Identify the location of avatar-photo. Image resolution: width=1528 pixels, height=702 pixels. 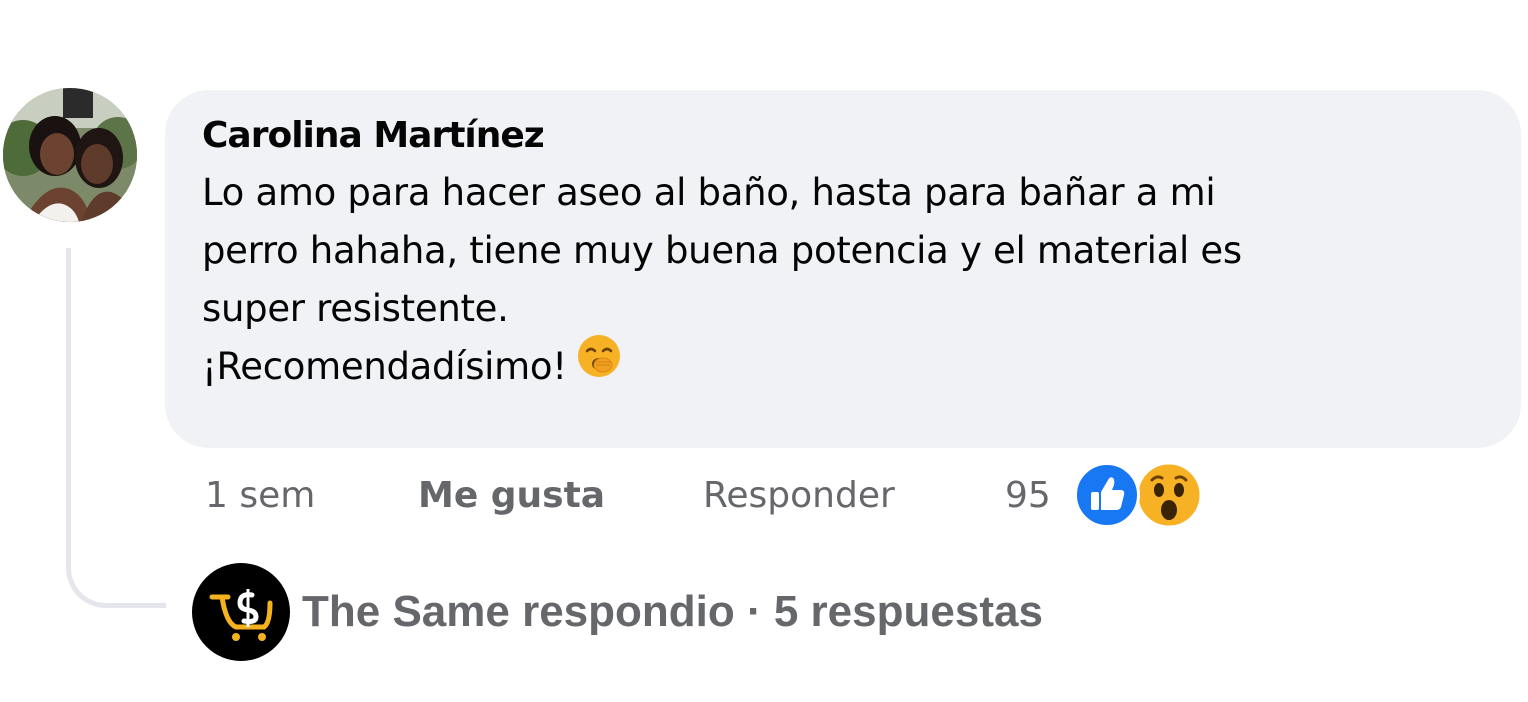
(70, 155).